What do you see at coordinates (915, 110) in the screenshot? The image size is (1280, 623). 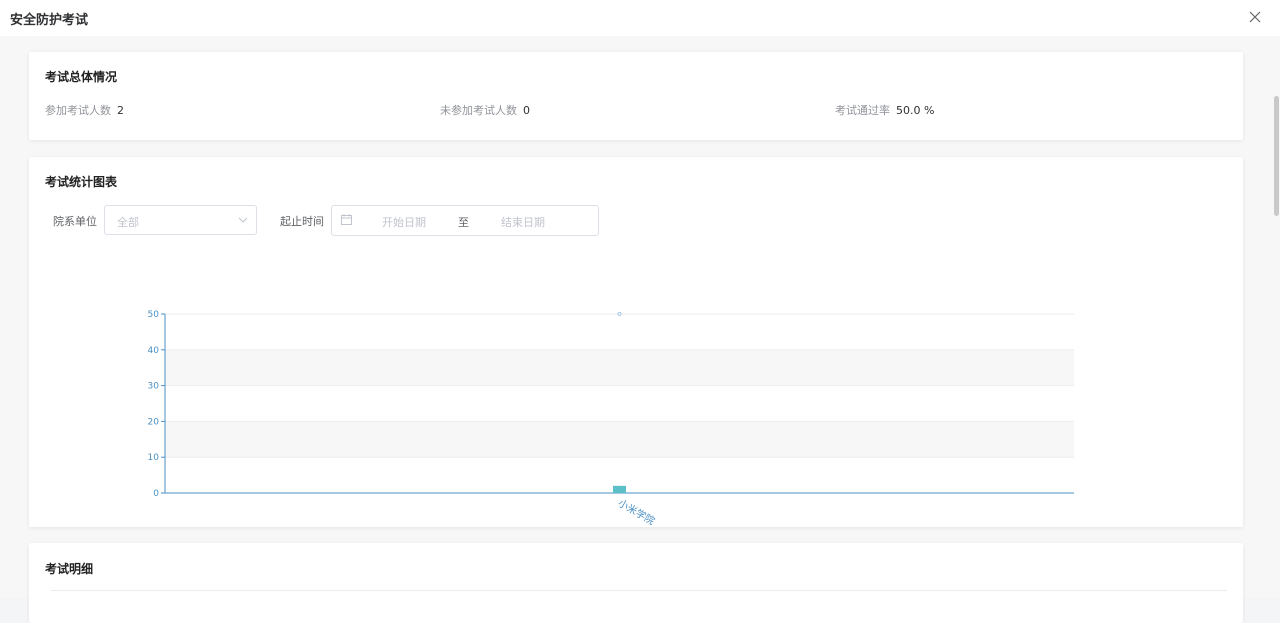 I see `stat-value: 50.0 %` at bounding box center [915, 110].